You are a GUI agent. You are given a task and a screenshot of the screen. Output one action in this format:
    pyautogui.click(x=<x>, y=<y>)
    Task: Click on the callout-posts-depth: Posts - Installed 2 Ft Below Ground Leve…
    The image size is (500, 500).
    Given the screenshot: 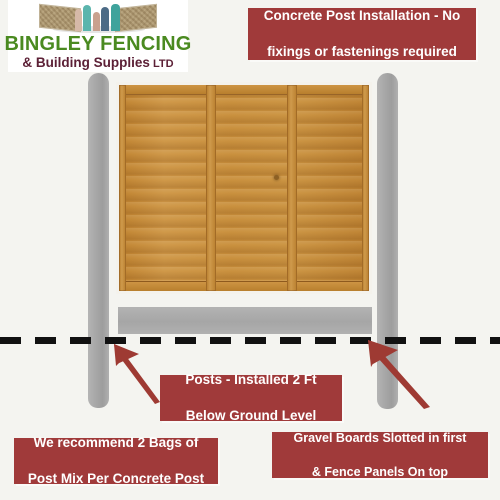 What is the action you would take?
    pyautogui.click(x=251, y=397)
    